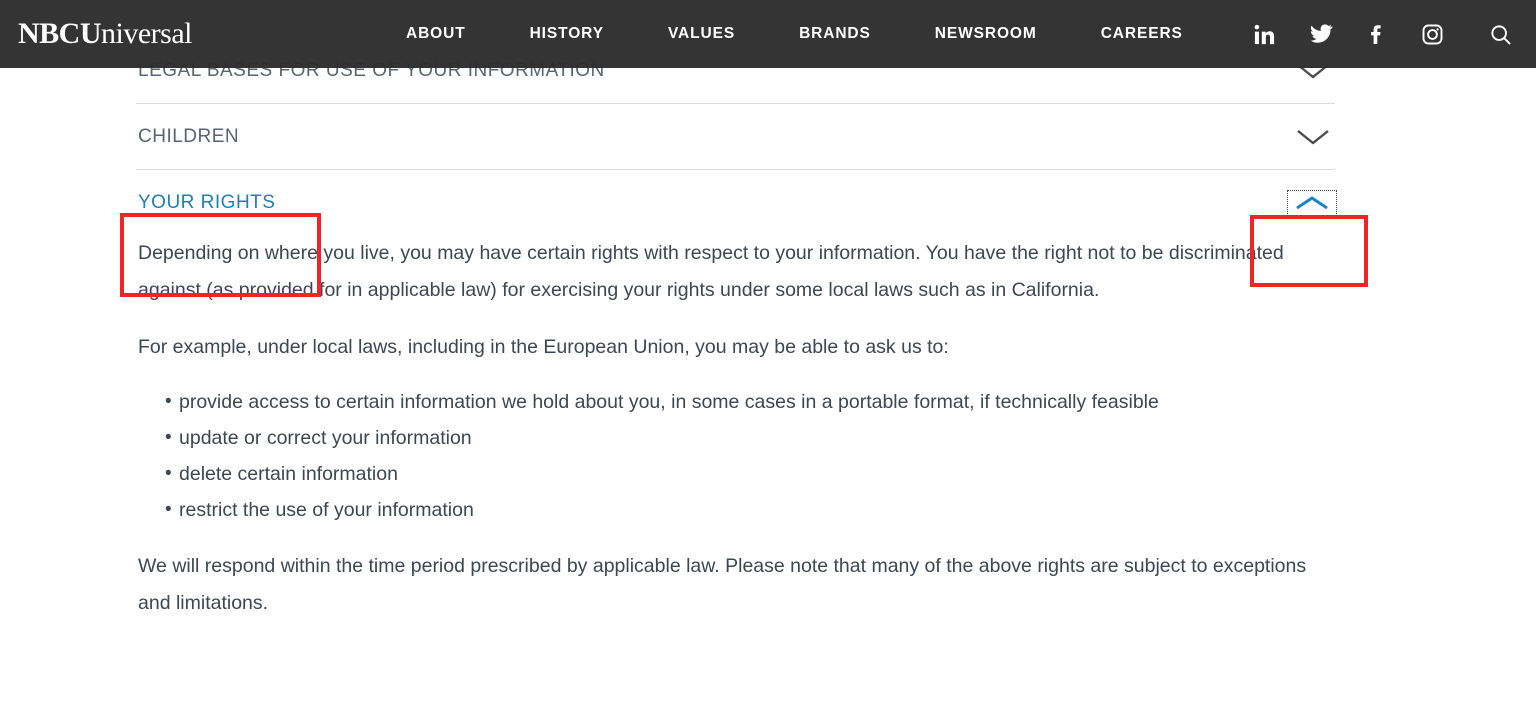 The height and width of the screenshot is (711, 1536). Describe the element at coordinates (1313, 137) in the screenshot. I see `chevron-down-icon` at that location.